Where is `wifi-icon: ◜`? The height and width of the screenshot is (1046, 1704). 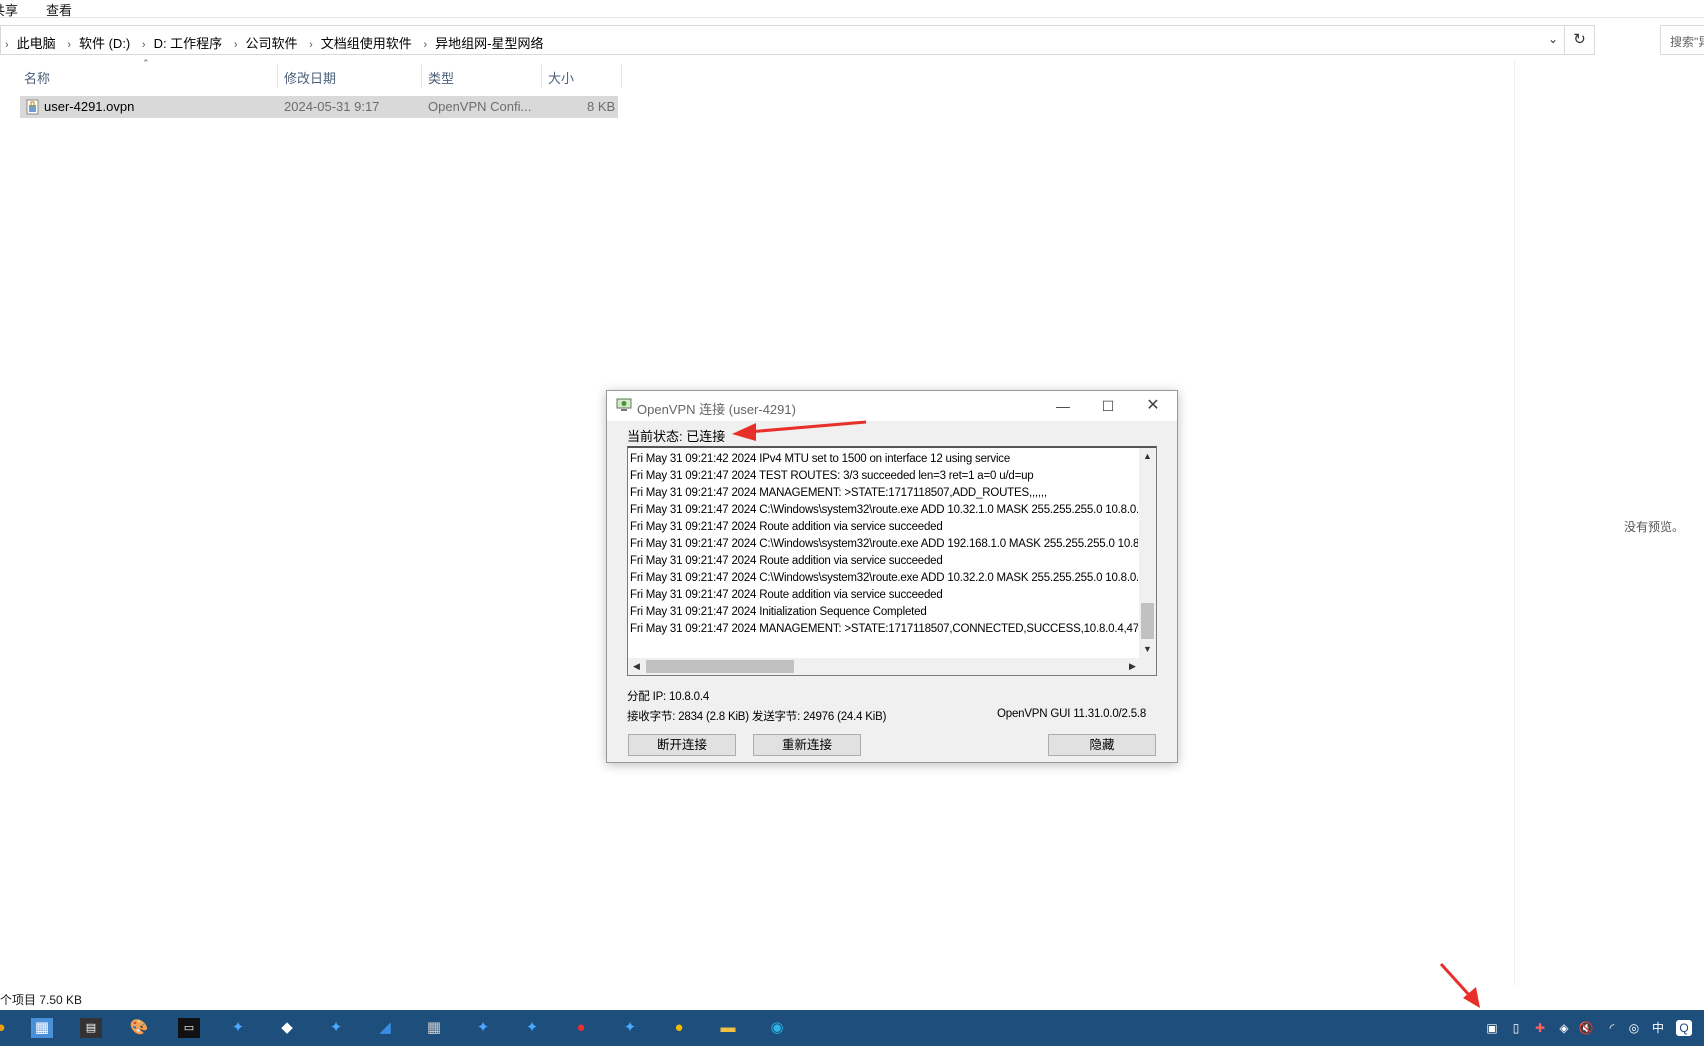
wifi-icon: ◜ is located at coordinates (1612, 1028).